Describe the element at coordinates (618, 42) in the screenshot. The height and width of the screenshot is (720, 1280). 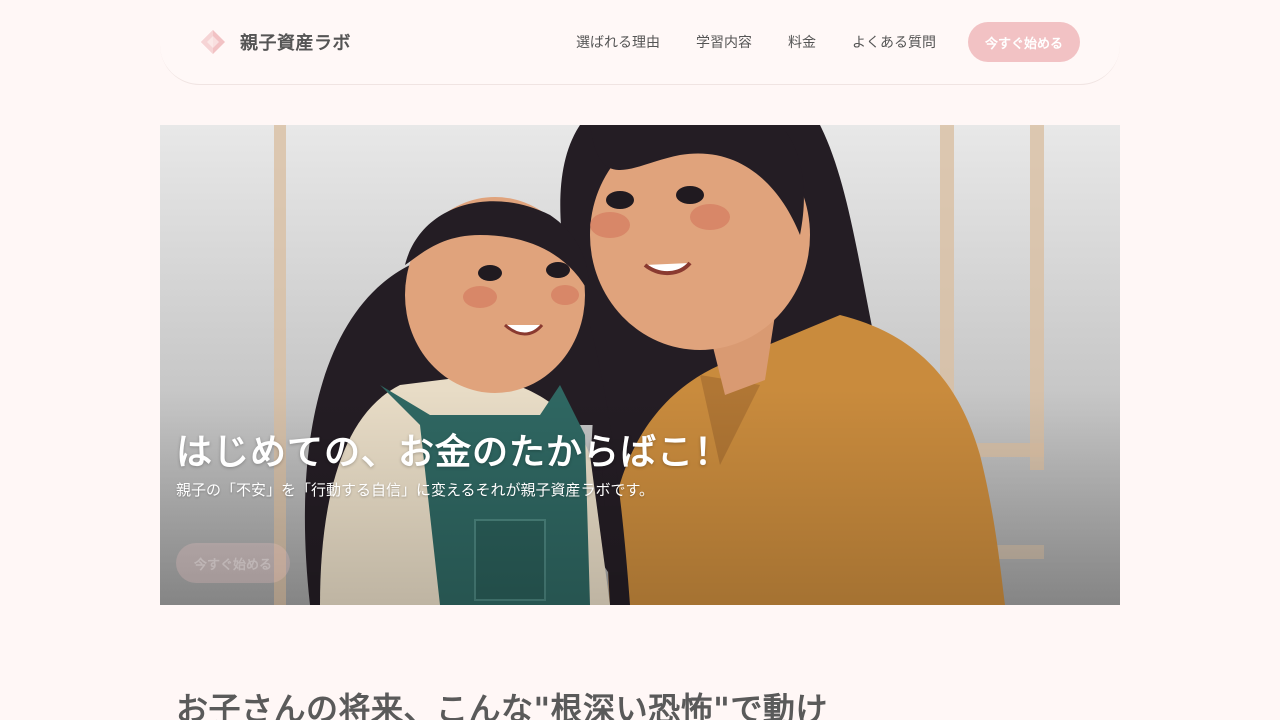
I see `nav-link-reasons: 選ばれる理由` at that location.